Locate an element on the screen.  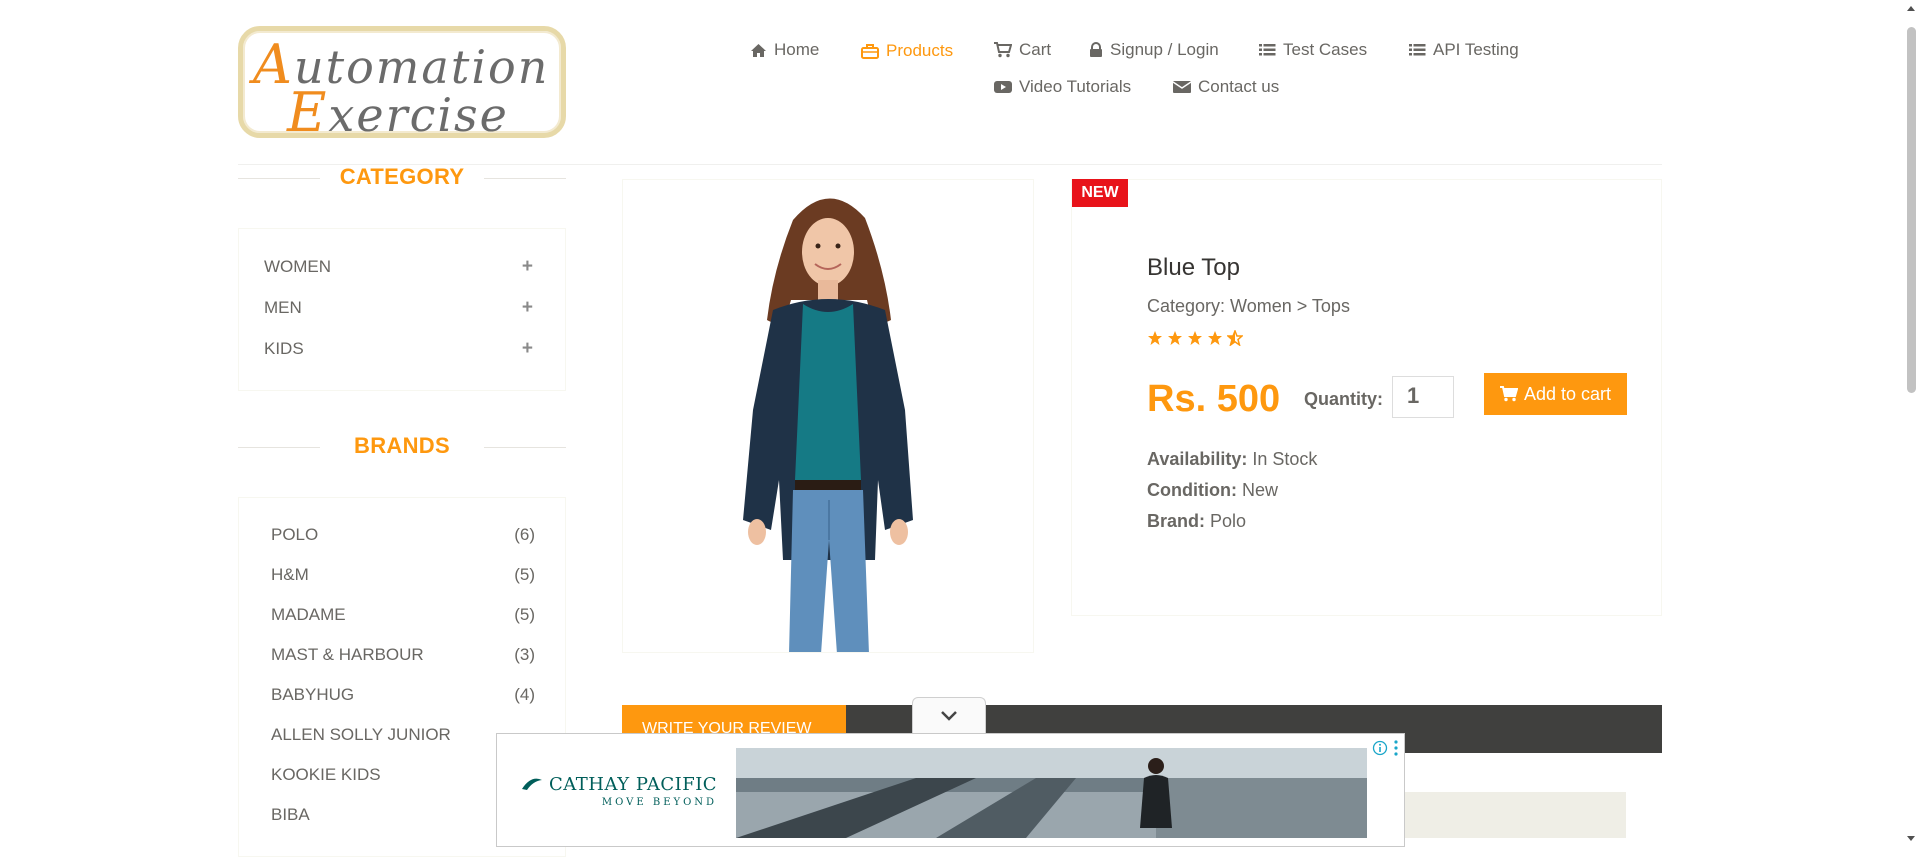
brand-value: Polo is located at coordinates (1228, 521).